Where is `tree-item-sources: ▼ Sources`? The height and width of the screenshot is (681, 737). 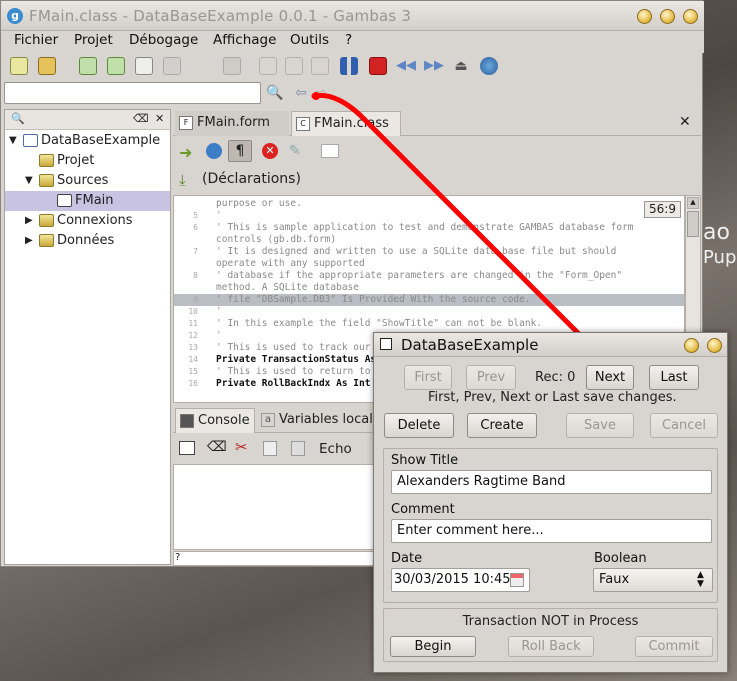
tree-item-sources: ▼ Sources is located at coordinates (87, 181).